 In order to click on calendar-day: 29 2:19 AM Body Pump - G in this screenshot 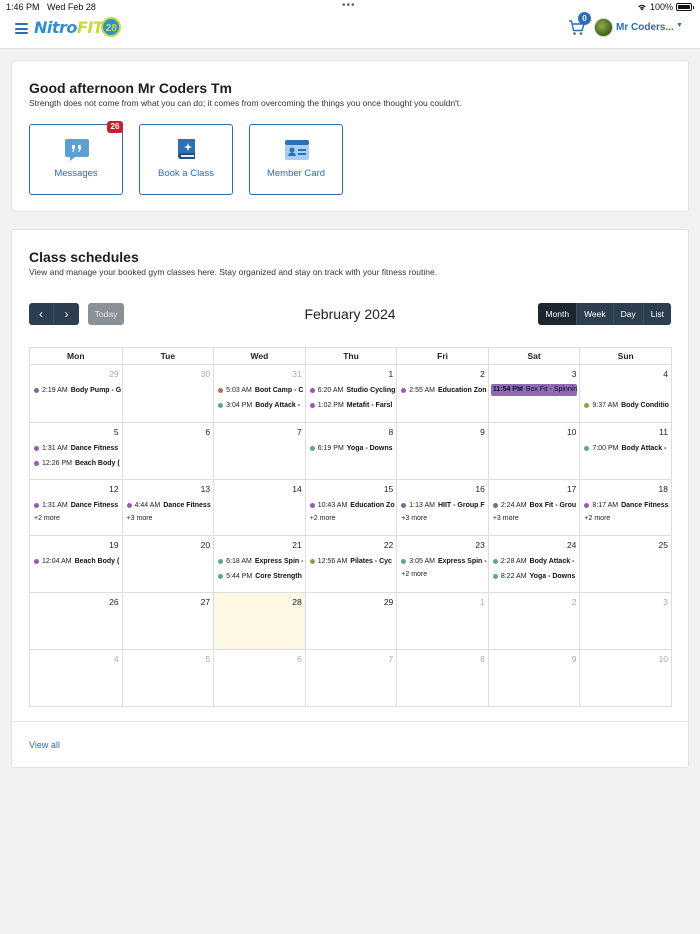, I will do `click(76, 393)`.